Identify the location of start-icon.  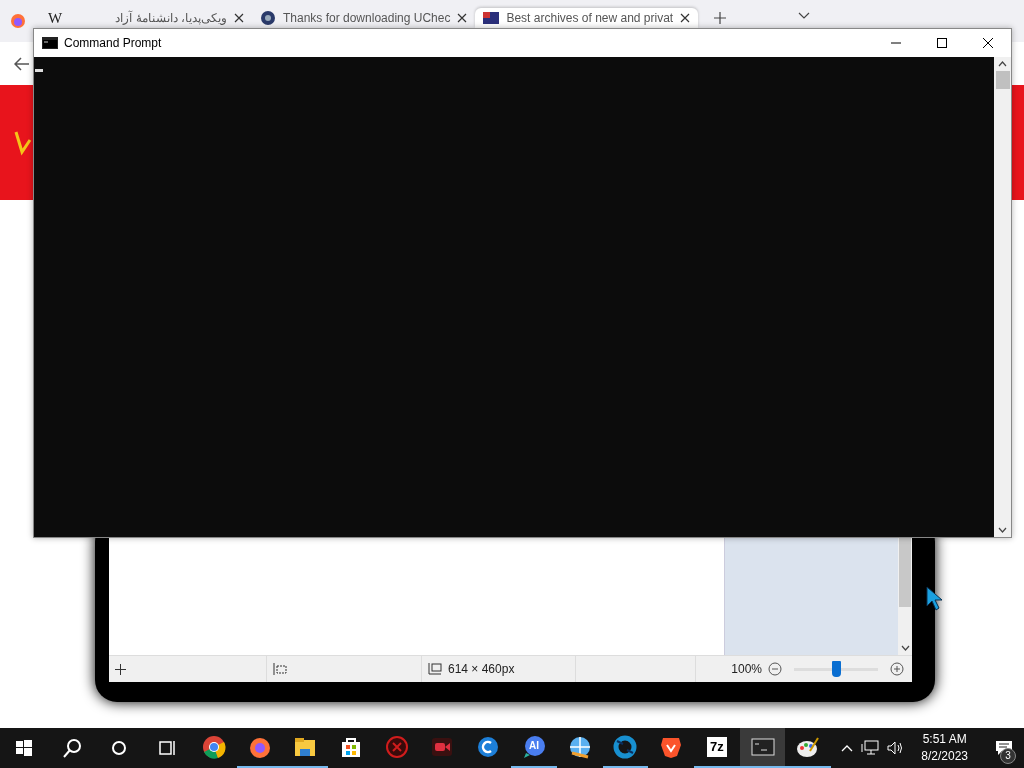
(23, 748).